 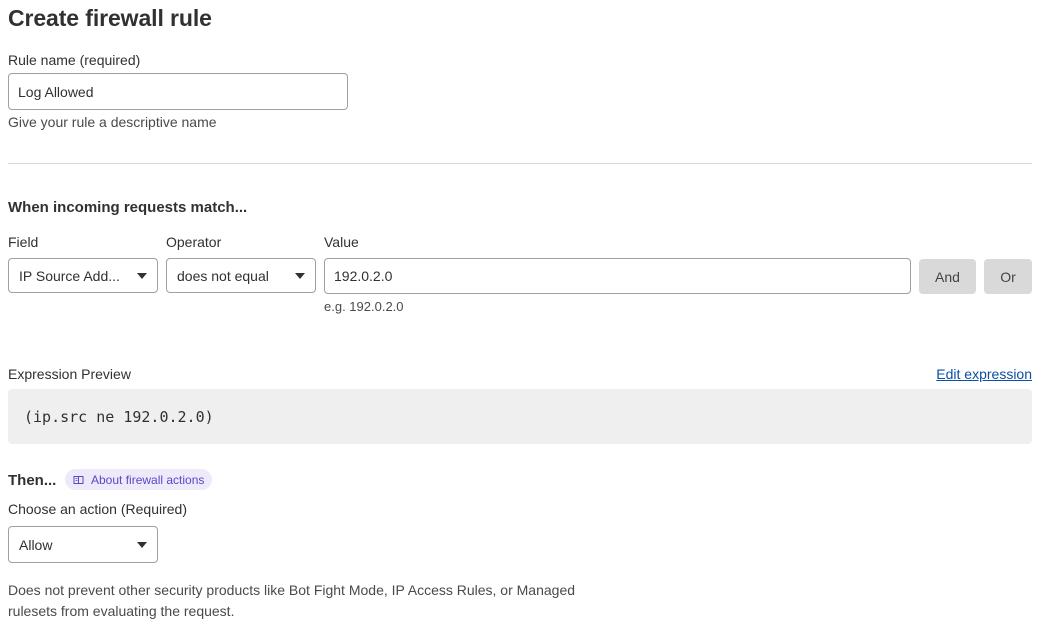 What do you see at coordinates (56, 91) in the screenshot?
I see `rule-name-value: Log Allowed` at bounding box center [56, 91].